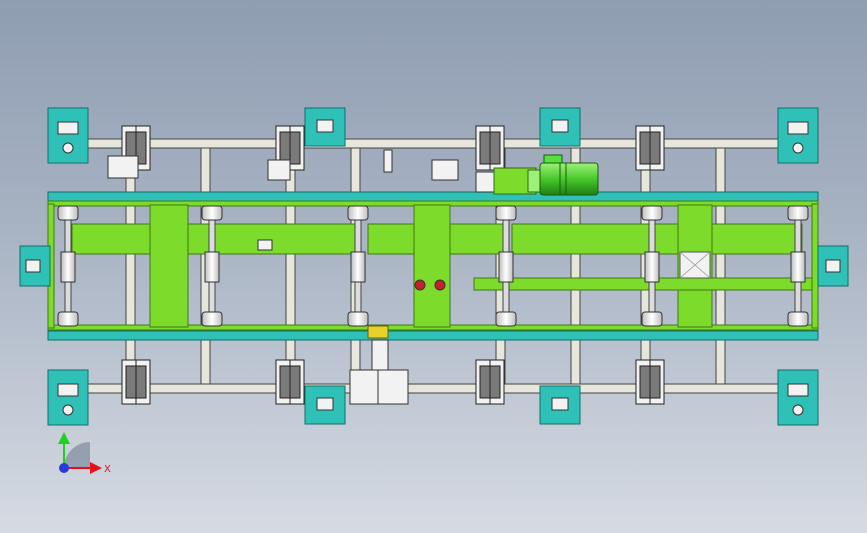  Describe the element at coordinates (107, 469) in the screenshot. I see `x-axis-label: X` at that location.